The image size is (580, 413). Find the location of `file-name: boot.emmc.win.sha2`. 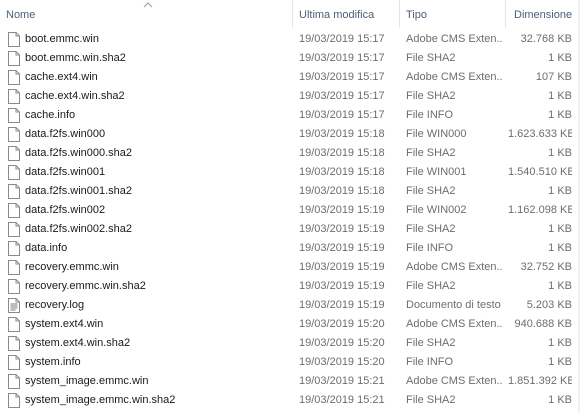

file-name: boot.emmc.win.sha2 is located at coordinates (75, 58).